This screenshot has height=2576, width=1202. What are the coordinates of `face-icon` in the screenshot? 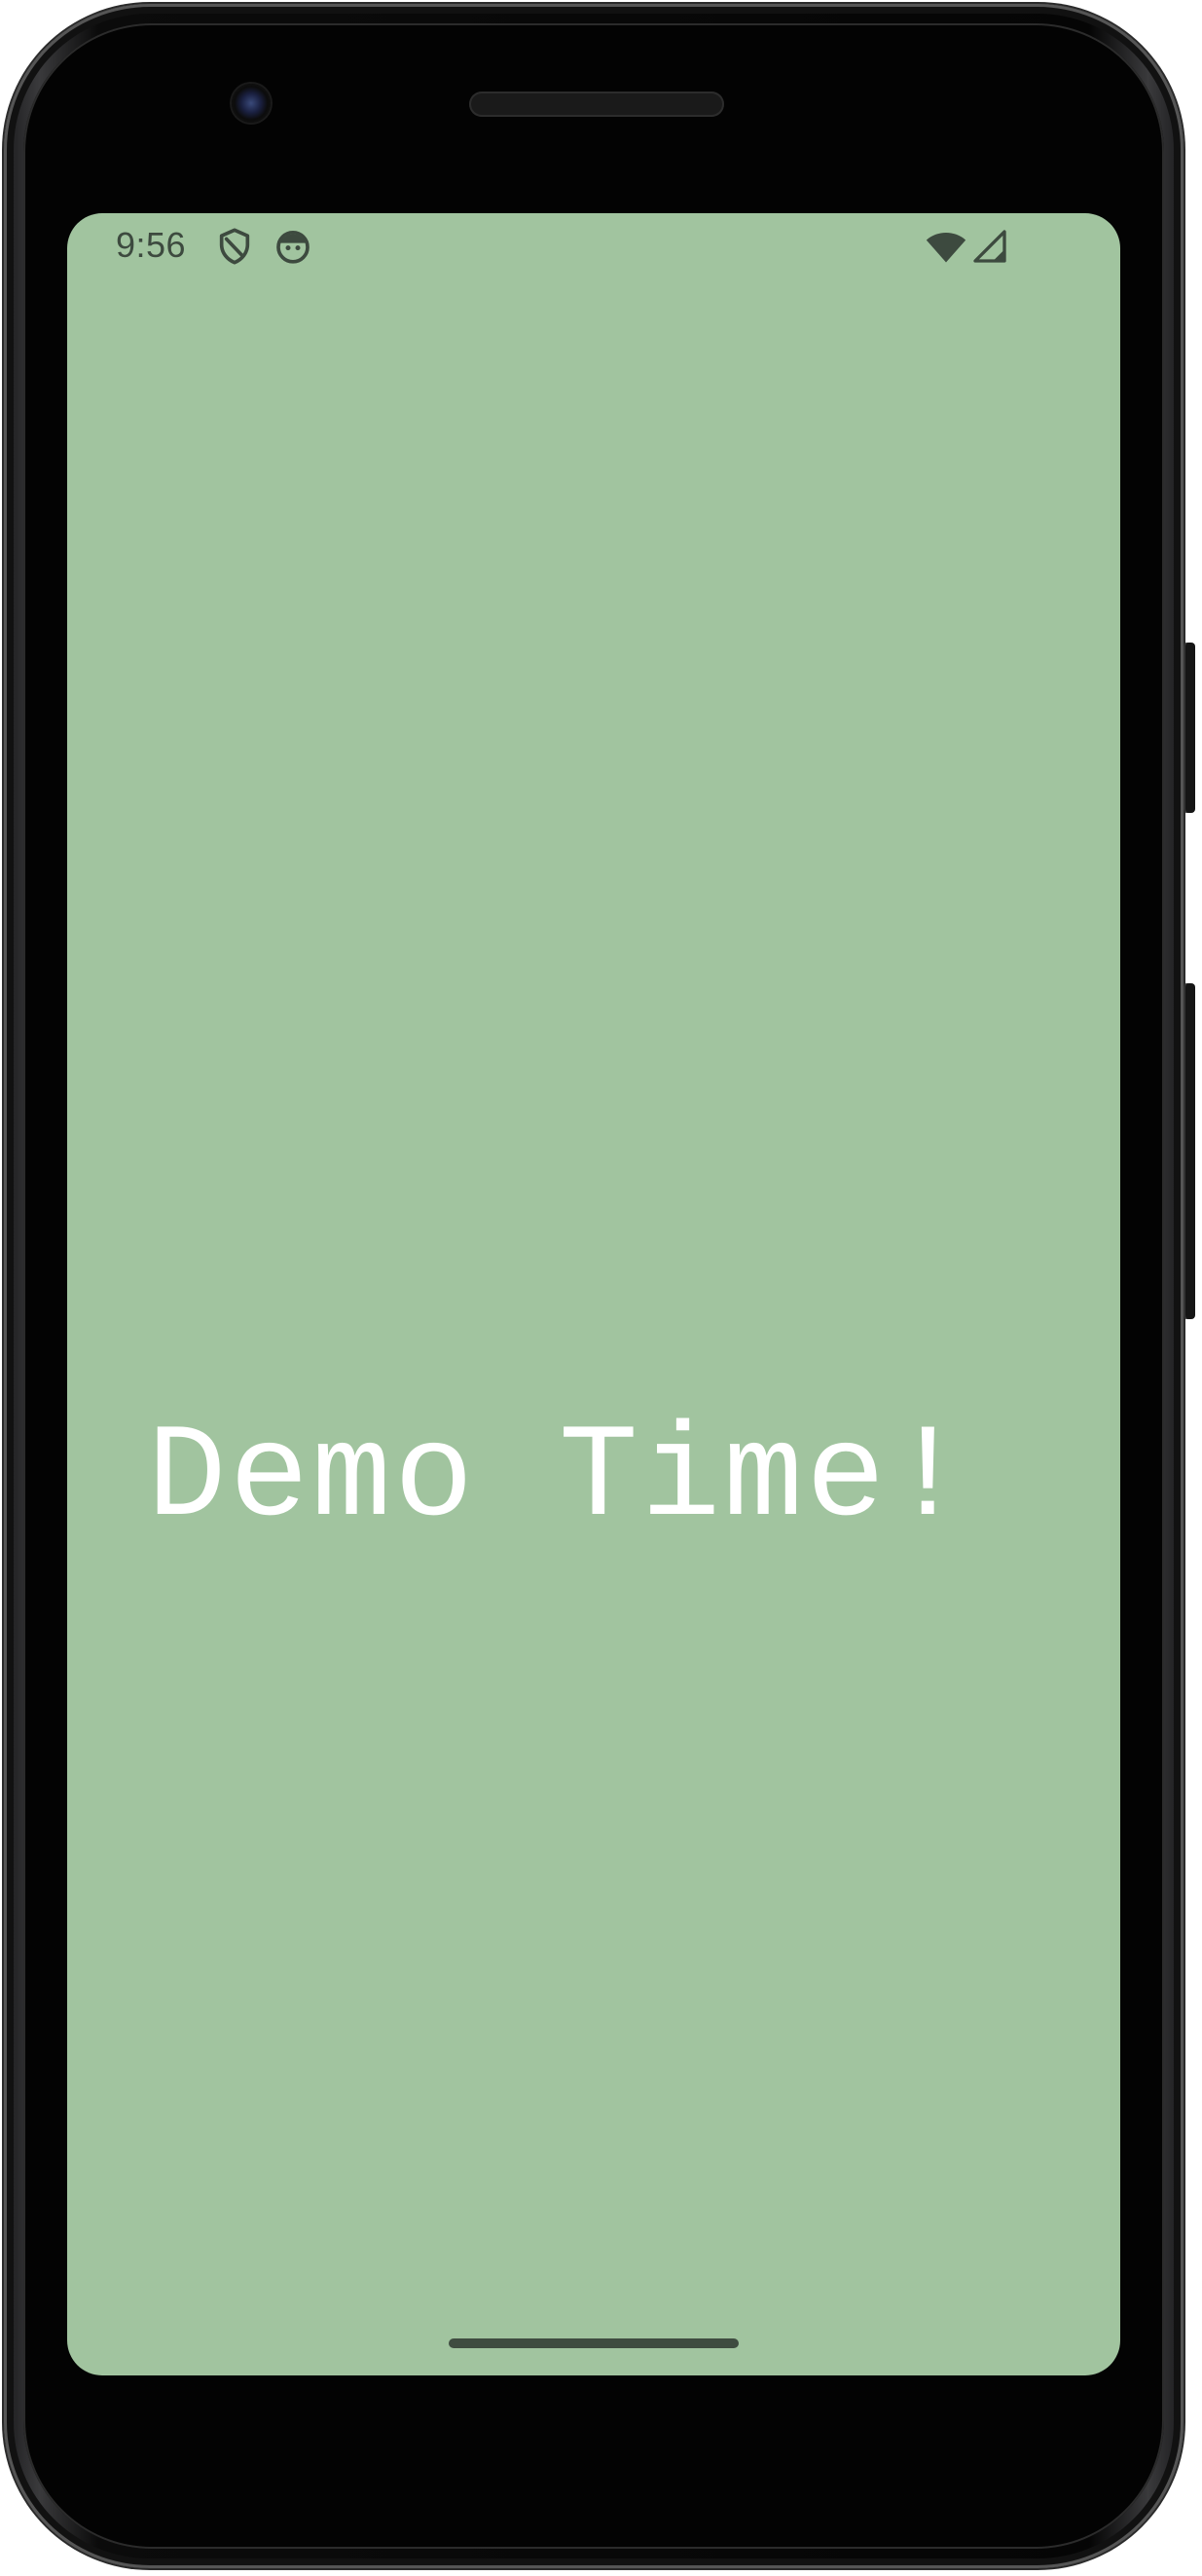 It's located at (292, 246).